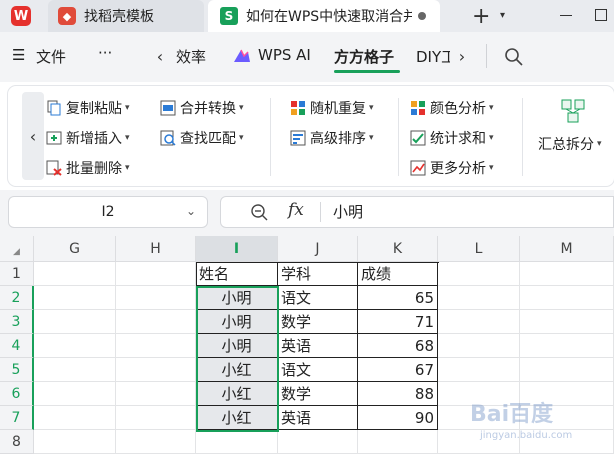  What do you see at coordinates (601, 15) in the screenshot?
I see `maximize-icon` at bounding box center [601, 15].